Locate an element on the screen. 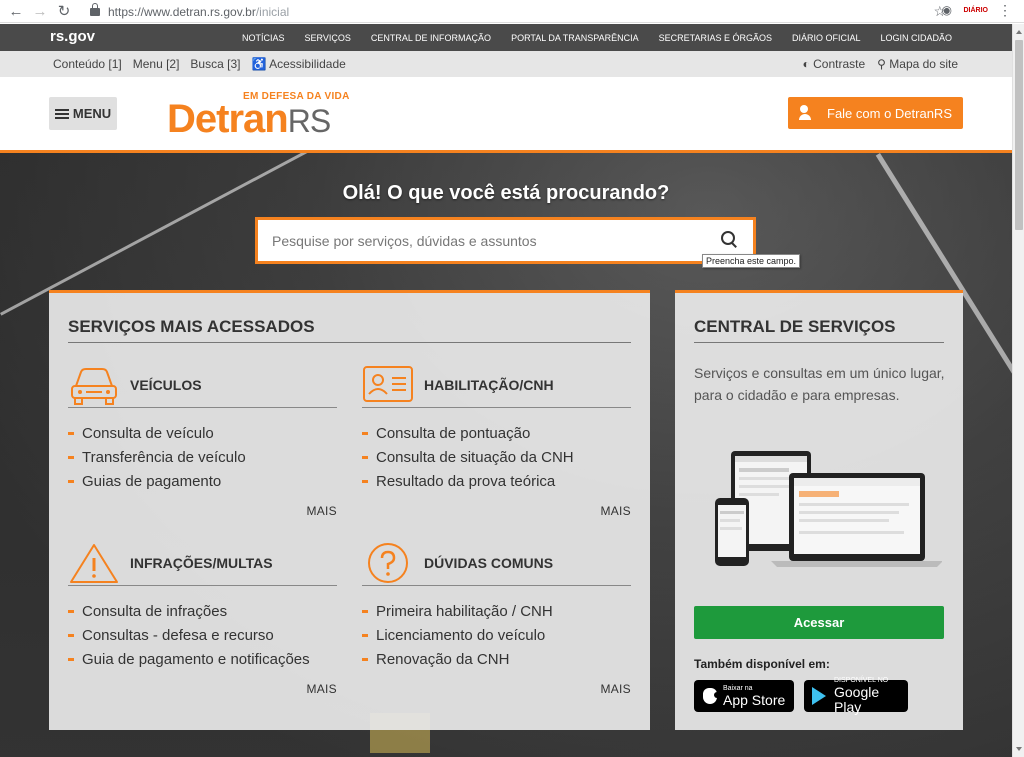 The image size is (1024, 757). service-link: Primeira habilitação / CNH is located at coordinates (496, 611).